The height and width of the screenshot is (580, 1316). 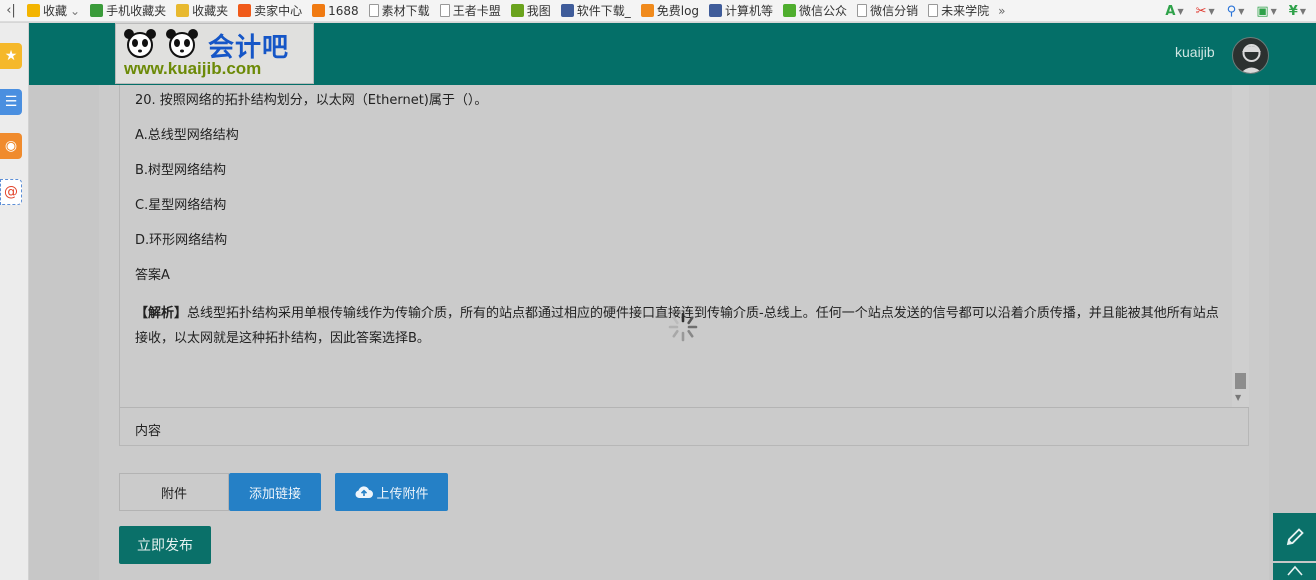 I want to click on bookmark-item: 收藏夹, so click(x=202, y=10).